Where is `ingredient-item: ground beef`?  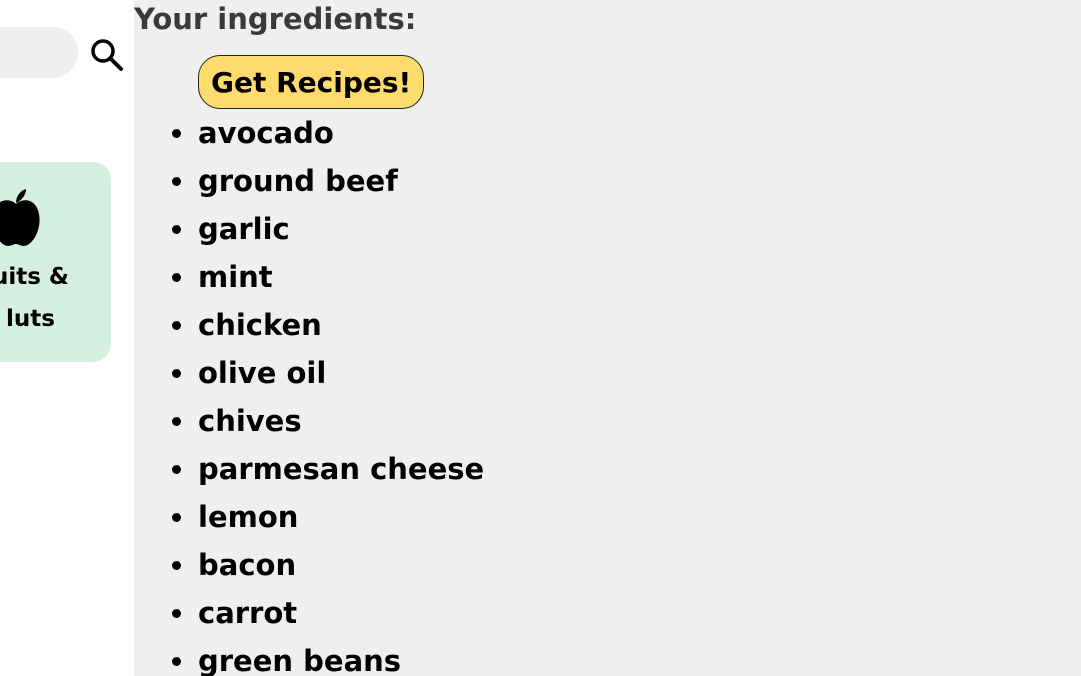 ingredient-item: ground beef is located at coordinates (327, 181).